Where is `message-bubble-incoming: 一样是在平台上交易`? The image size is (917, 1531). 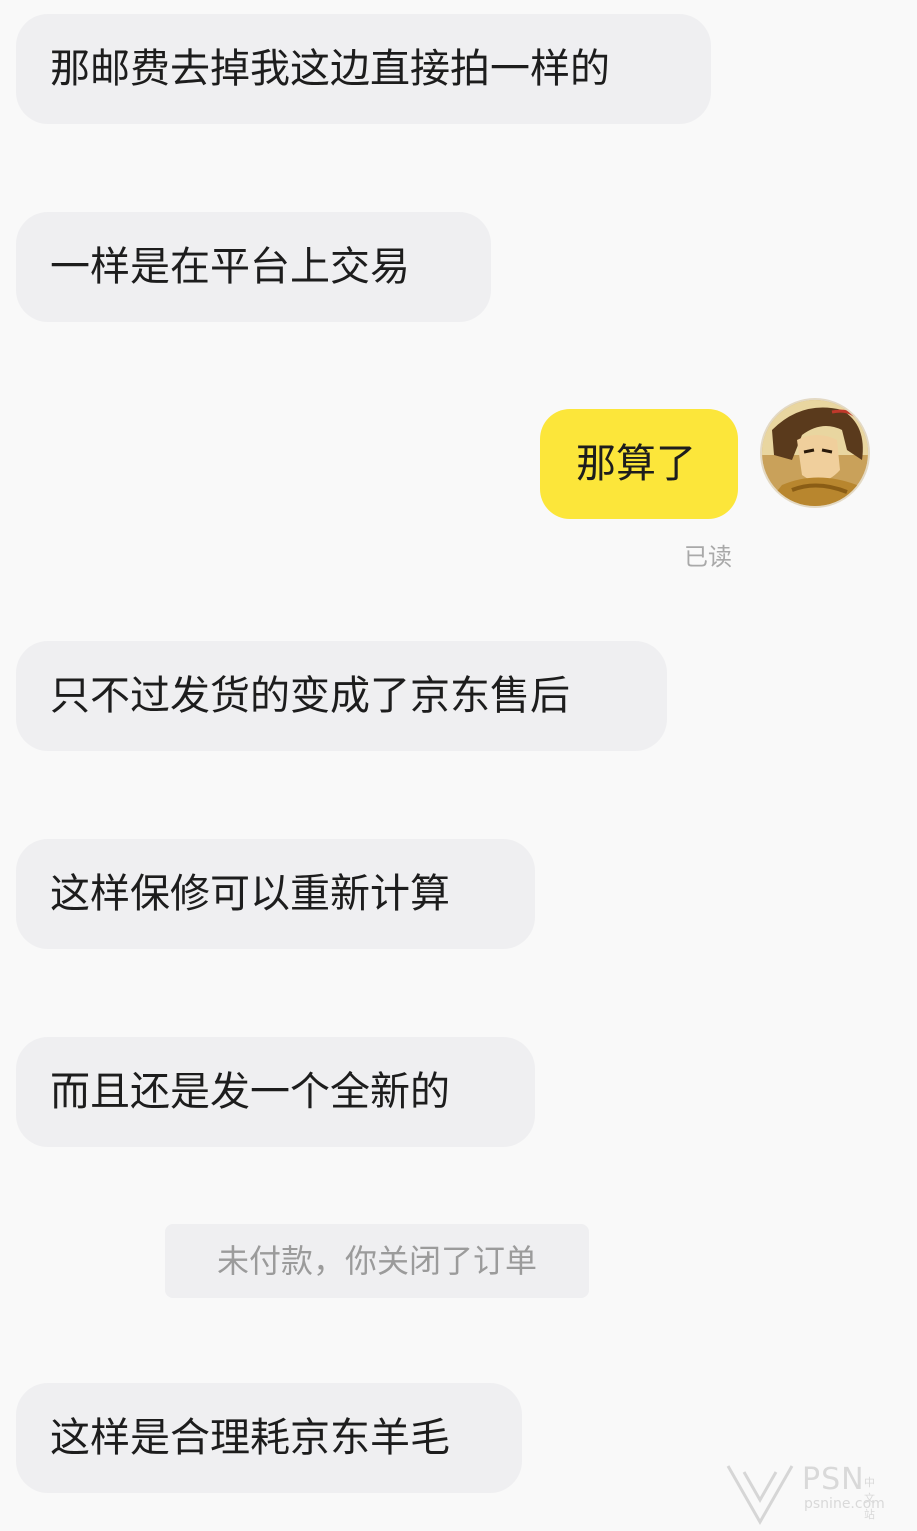 message-bubble-incoming: 一样是在平台上交易 is located at coordinates (253, 267).